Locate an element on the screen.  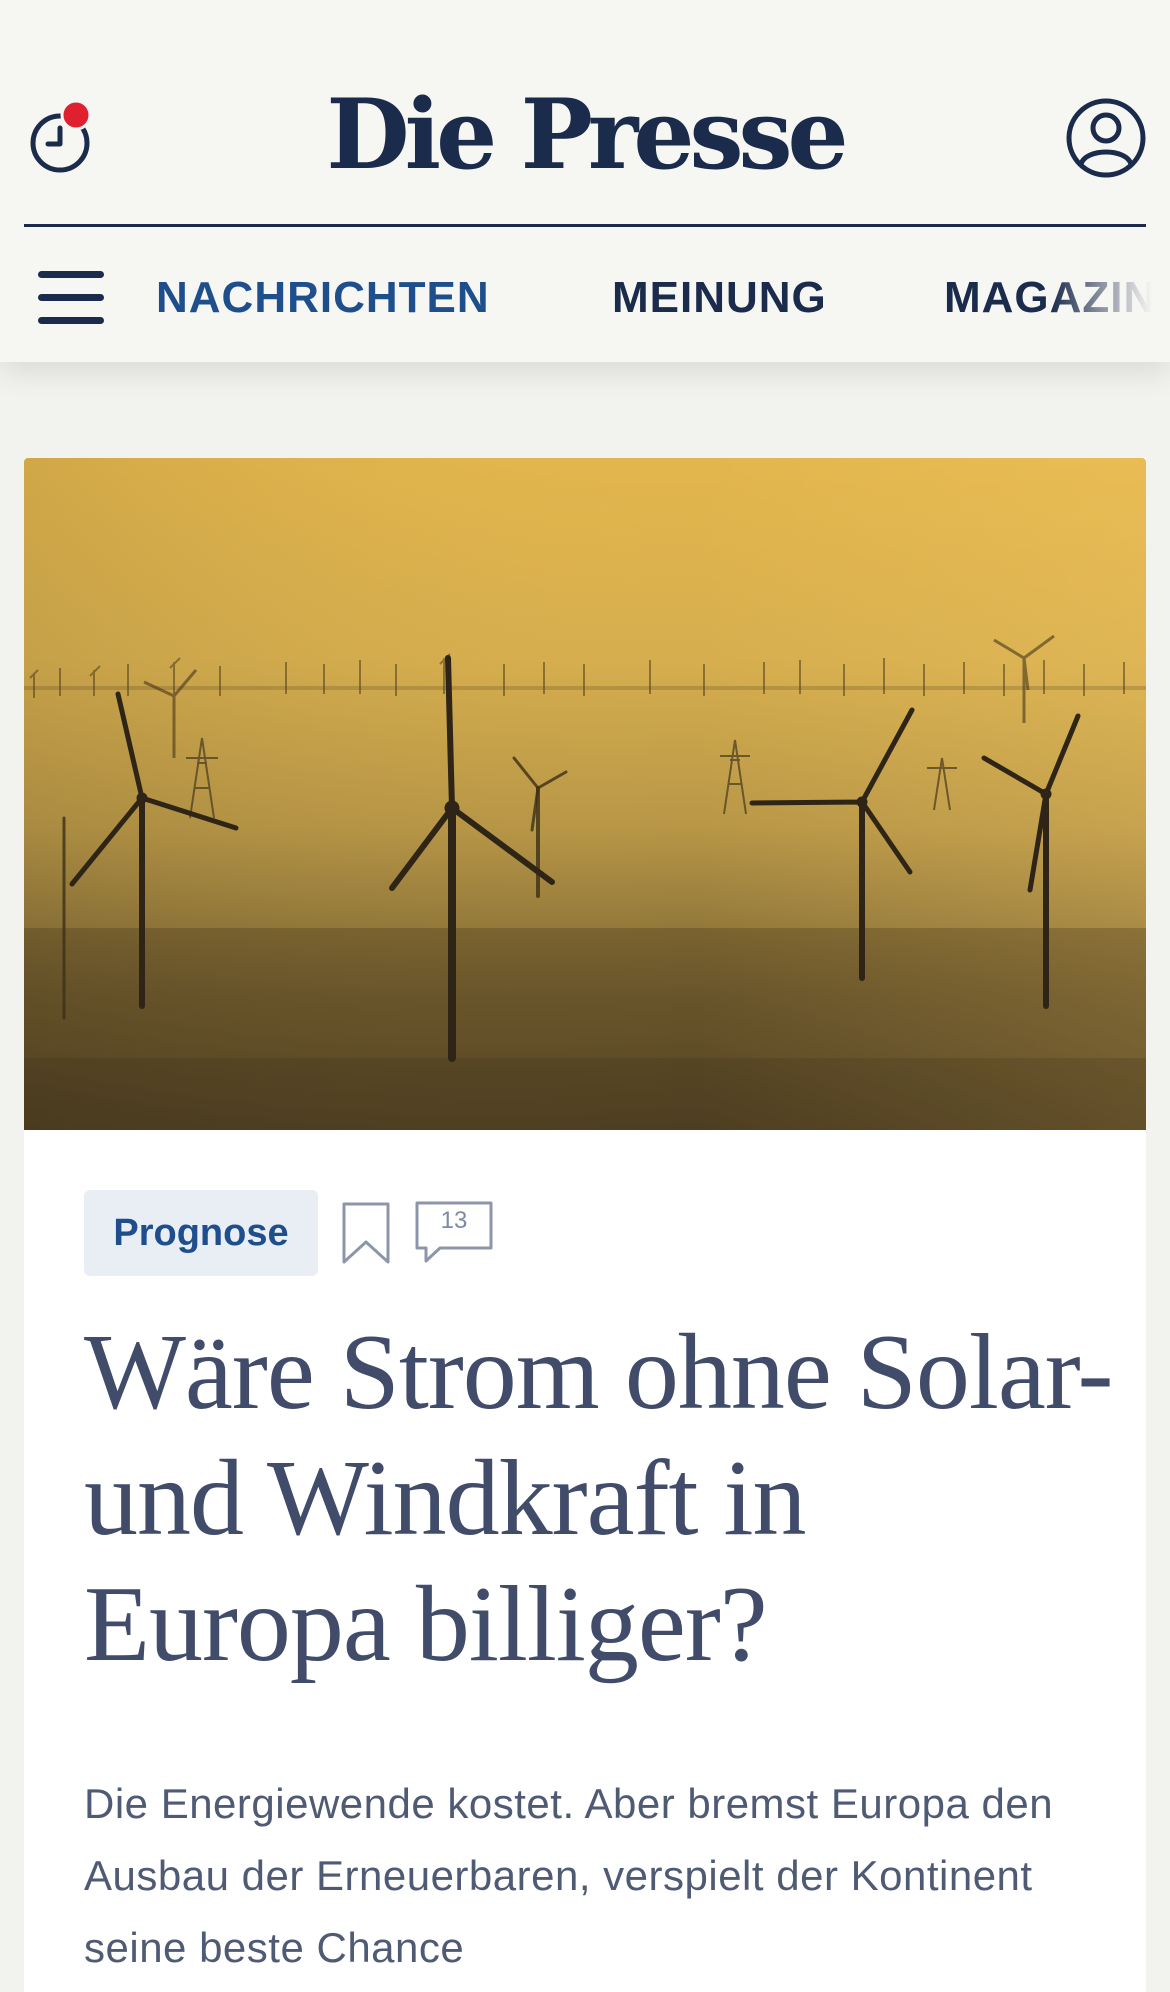
bookmark-icon is located at coordinates (366, 1233).